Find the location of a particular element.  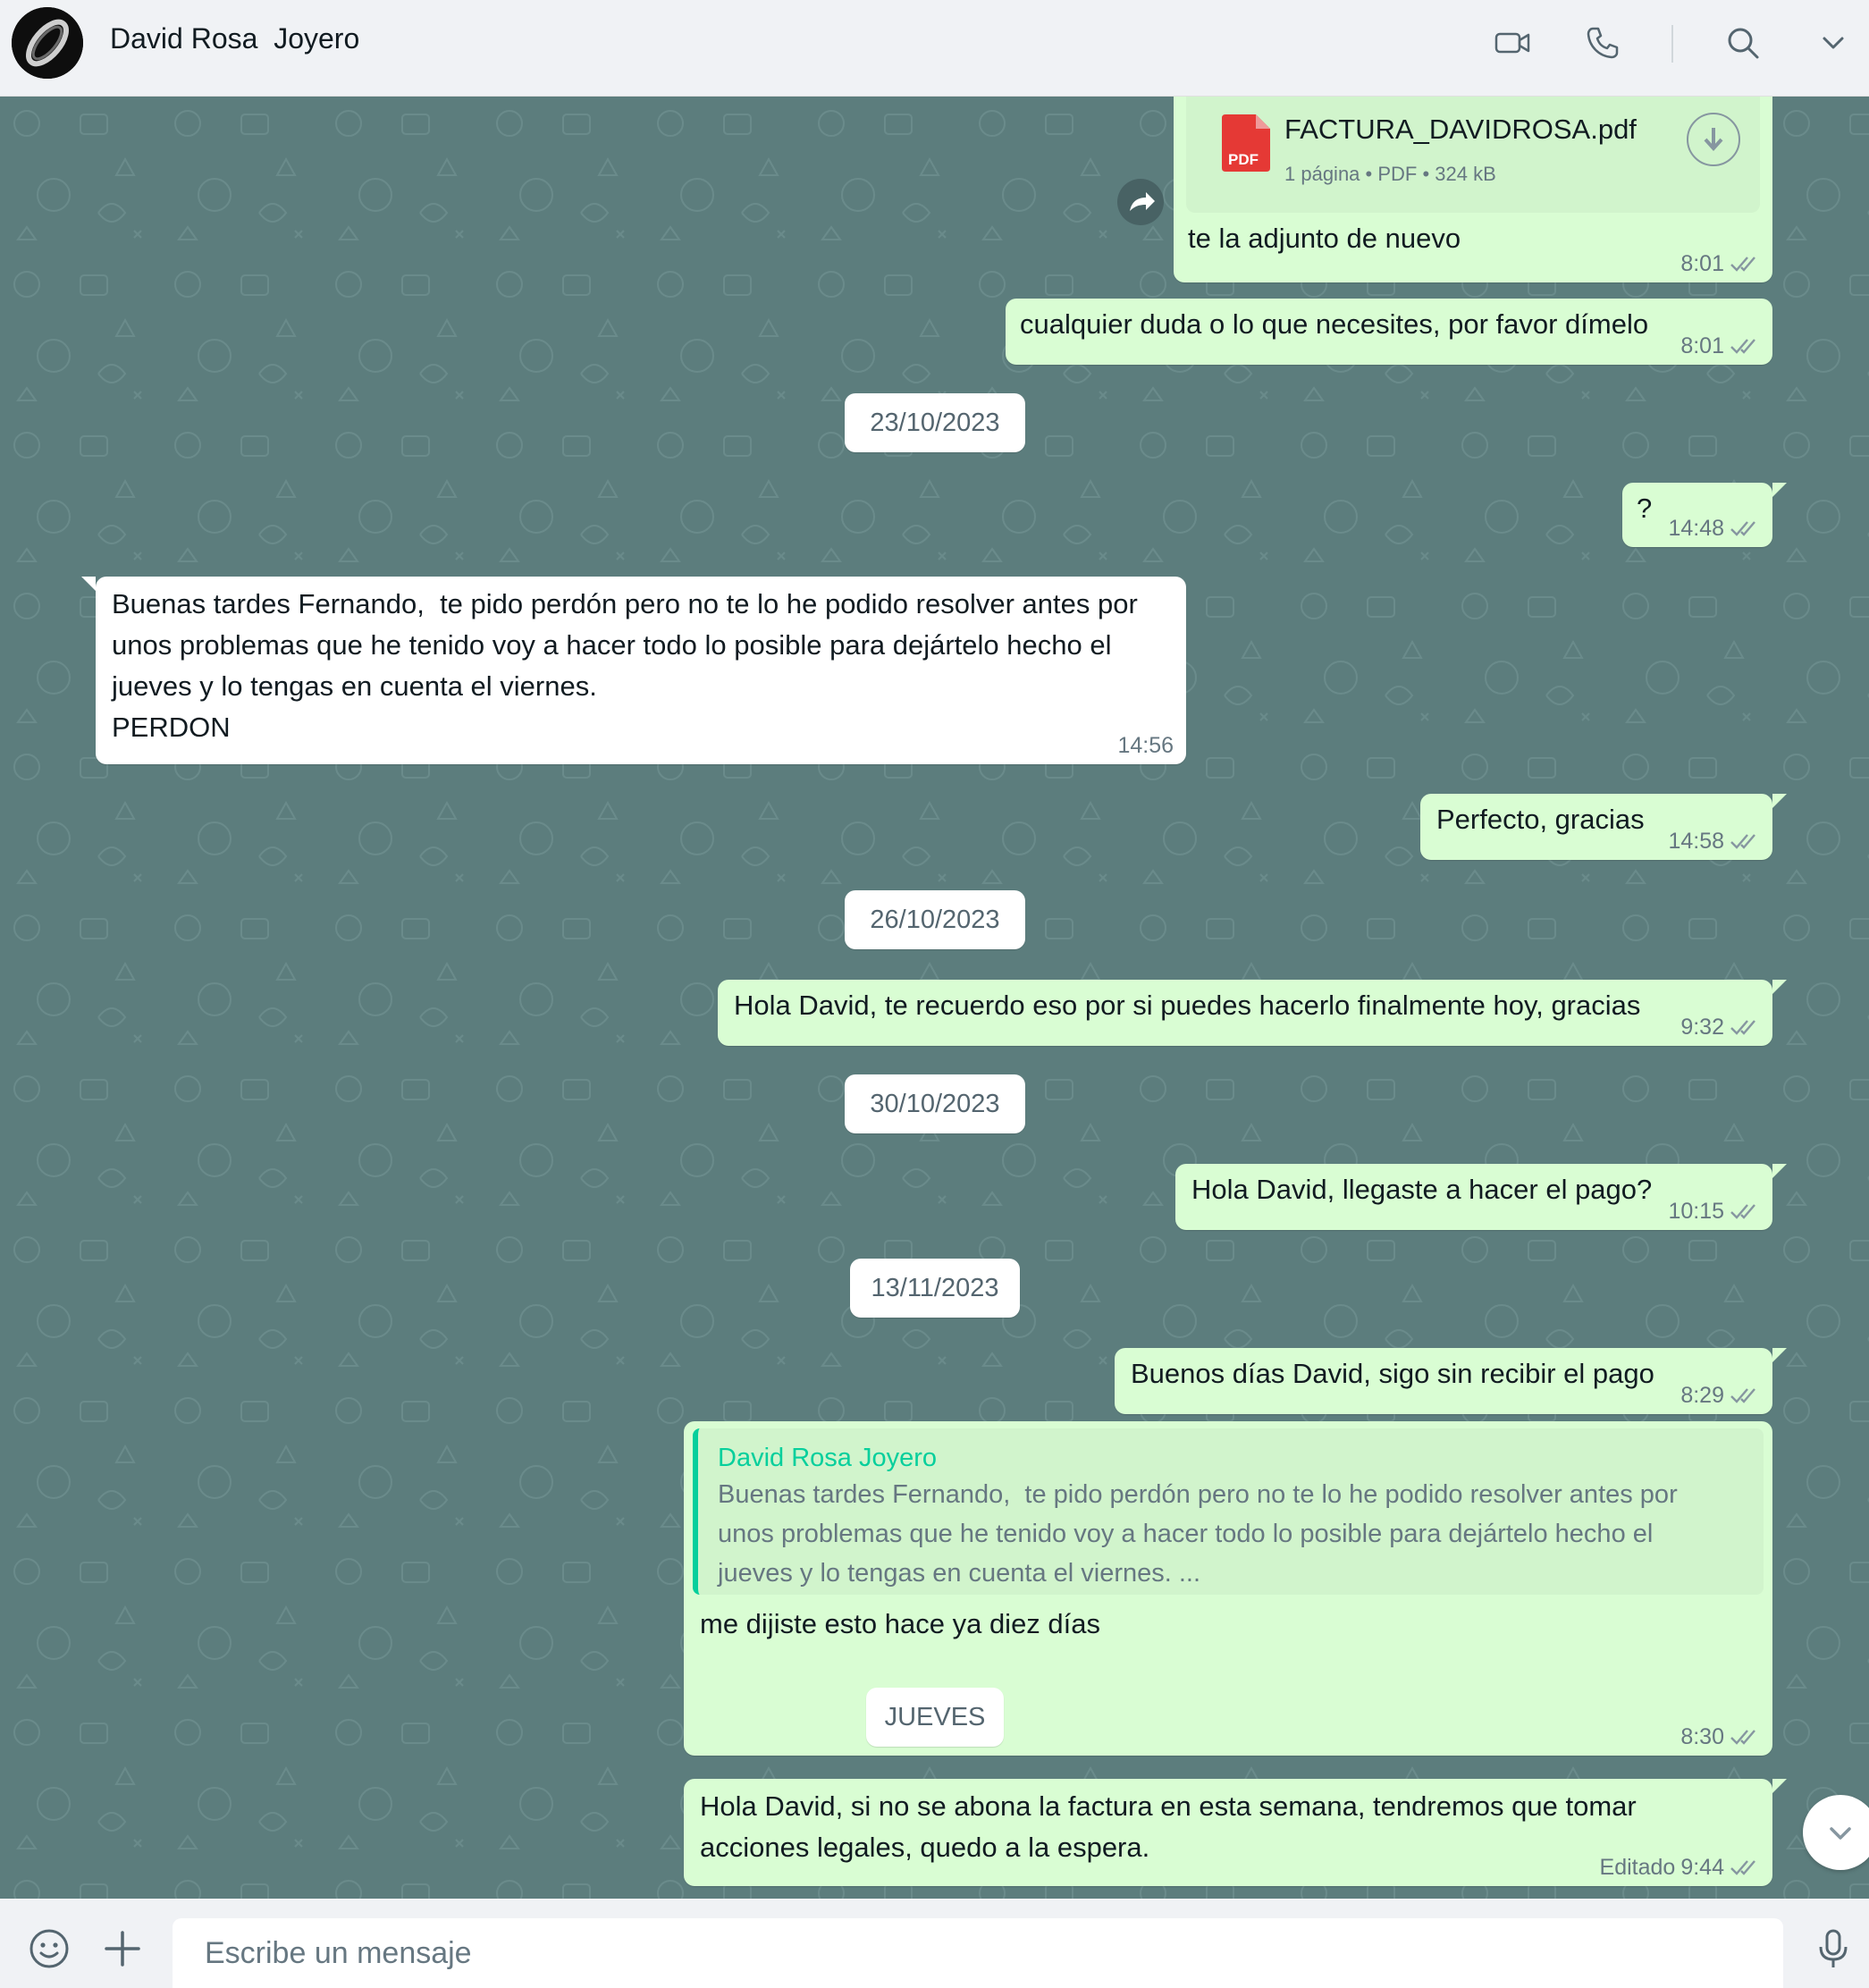

message-time: 14:58 is located at coordinates (1696, 841).